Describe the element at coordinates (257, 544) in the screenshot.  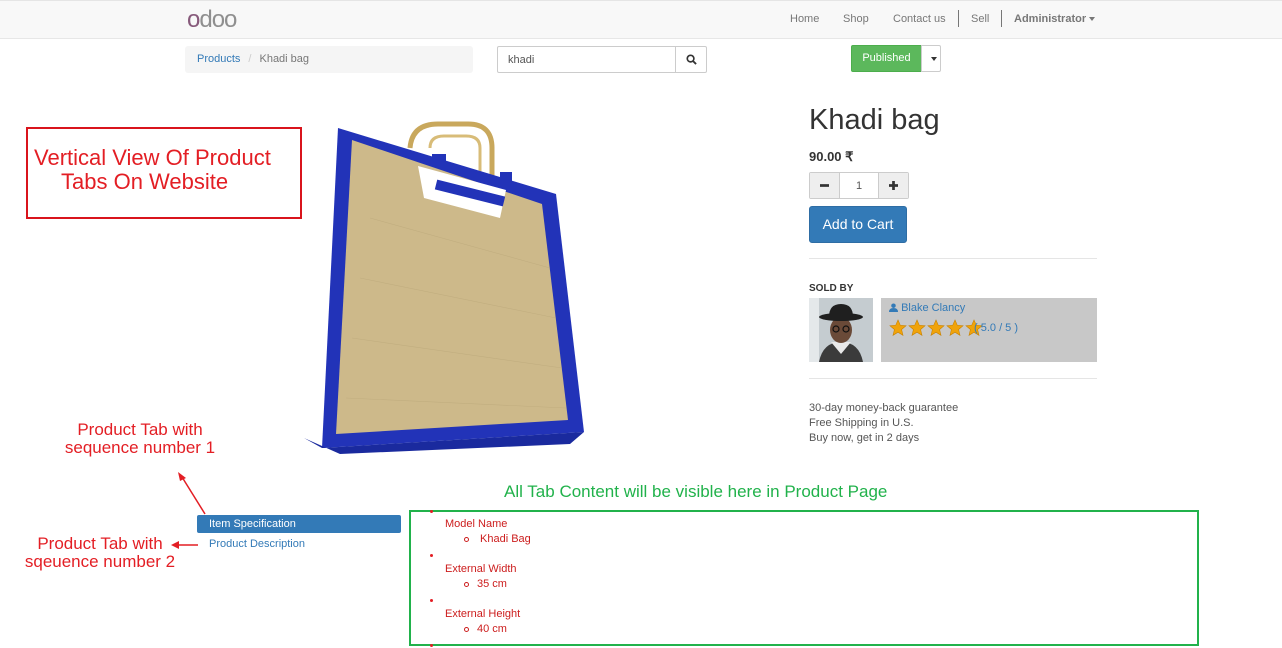
I see `tab-product-description: Product Description` at that location.